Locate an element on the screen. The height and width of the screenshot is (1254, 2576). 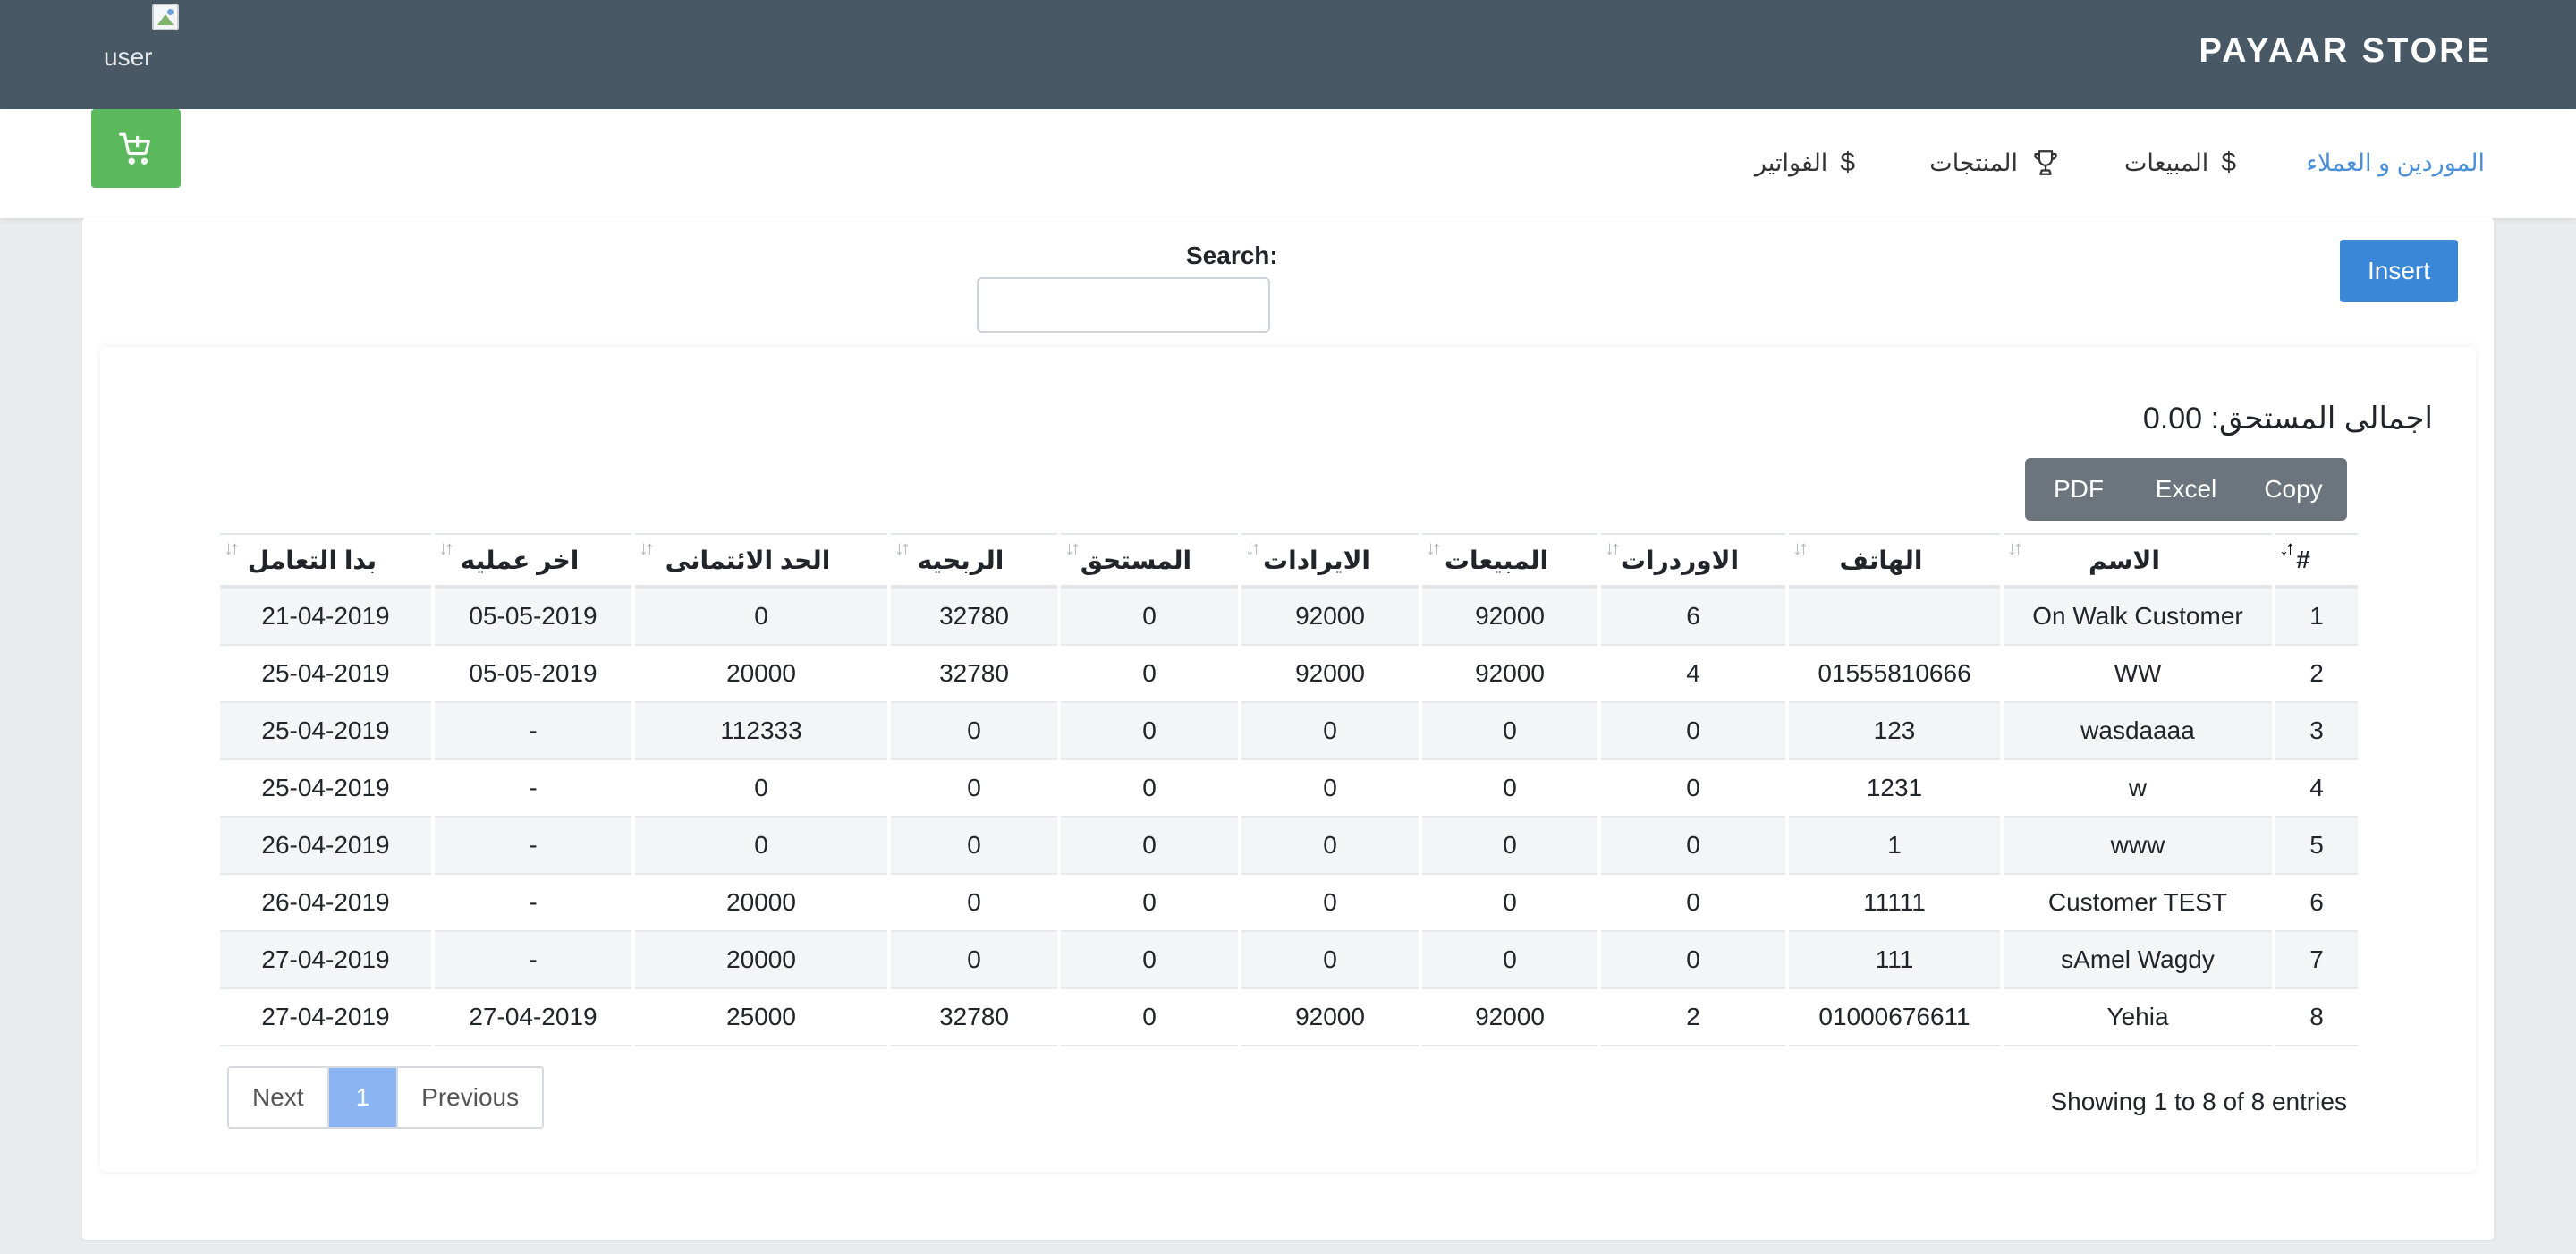
column-header-credit-limit: الحد الائتمانى ↑↓ is located at coordinates (761, 561).